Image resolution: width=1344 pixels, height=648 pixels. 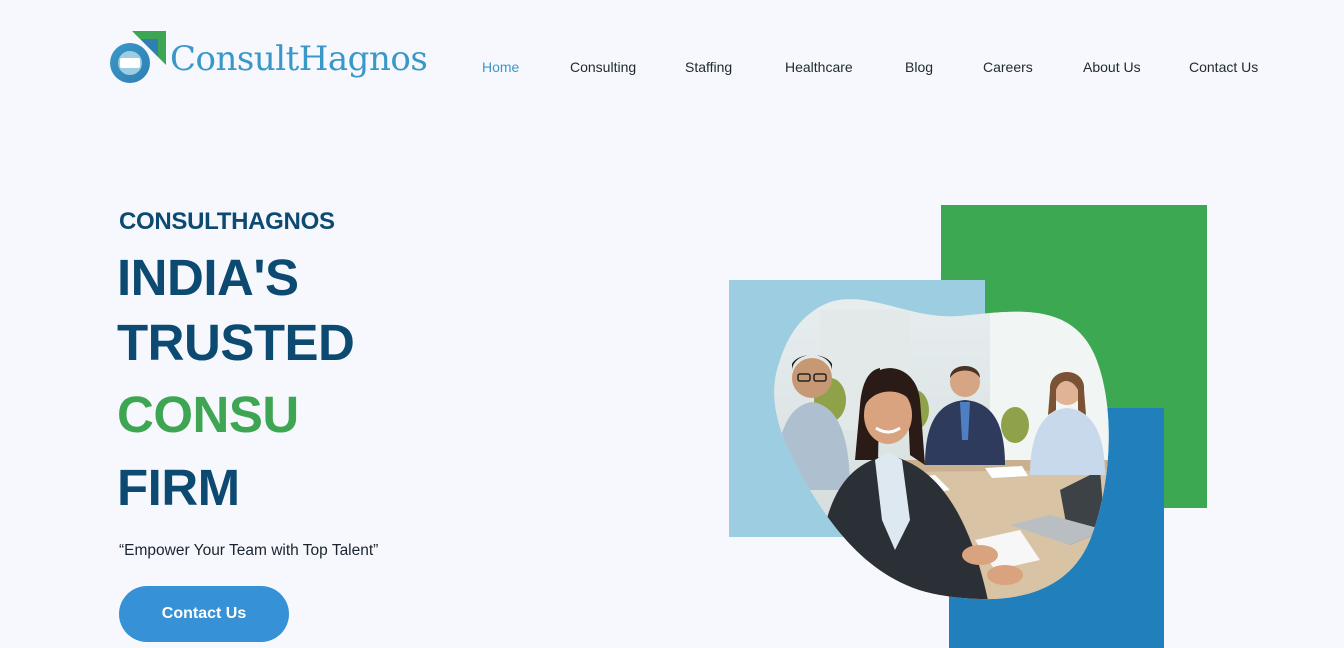 What do you see at coordinates (941, 449) in the screenshot?
I see `team-meeting-photo` at bounding box center [941, 449].